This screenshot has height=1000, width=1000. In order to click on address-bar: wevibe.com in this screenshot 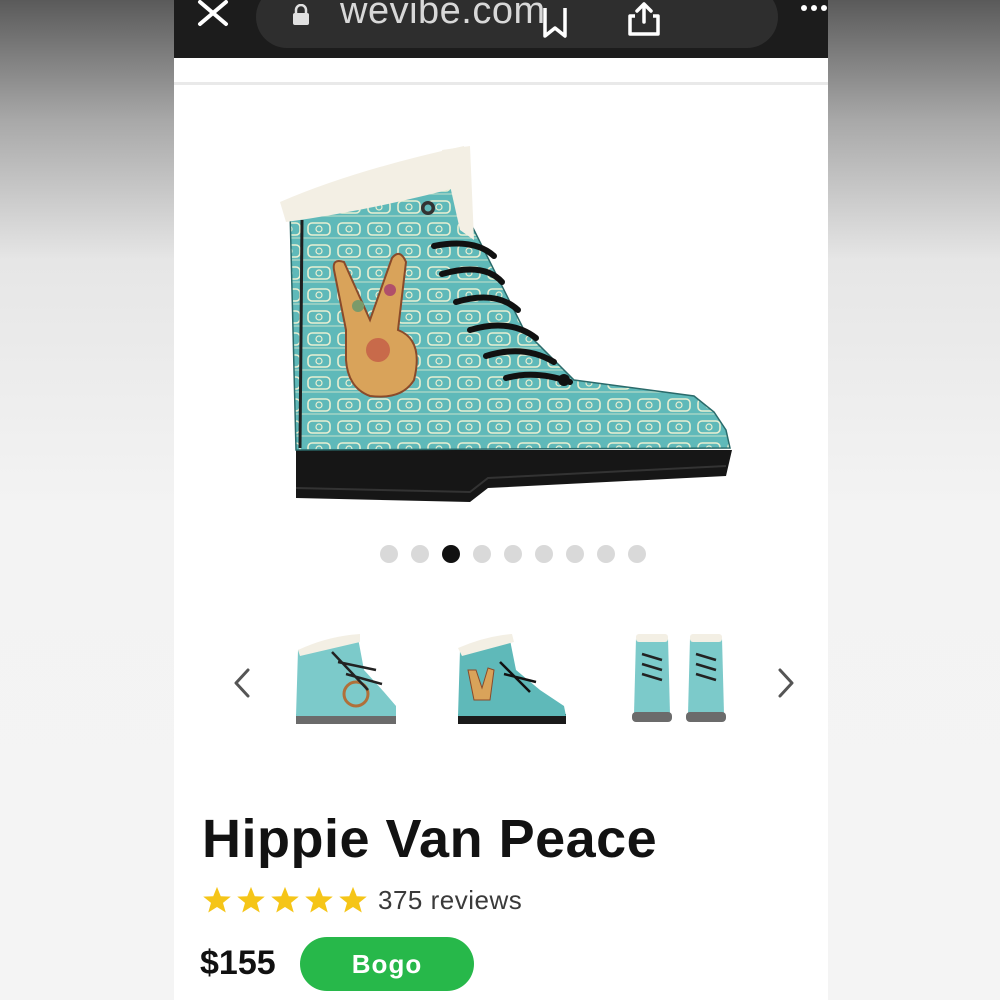, I will do `click(517, 24)`.